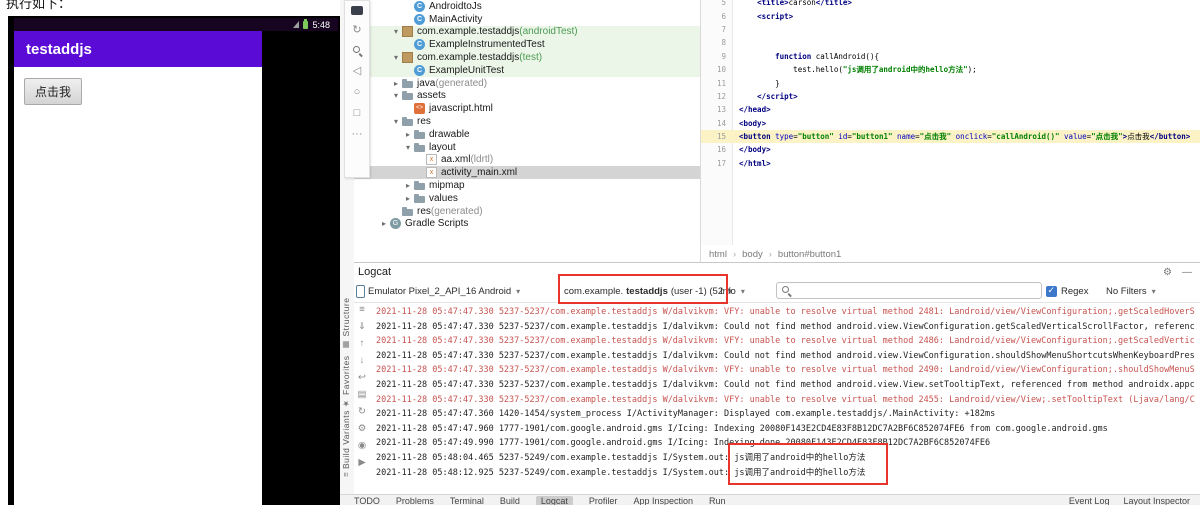  What do you see at coordinates (362, 446) in the screenshot?
I see `screenshot-icon: ◉` at bounding box center [362, 446].